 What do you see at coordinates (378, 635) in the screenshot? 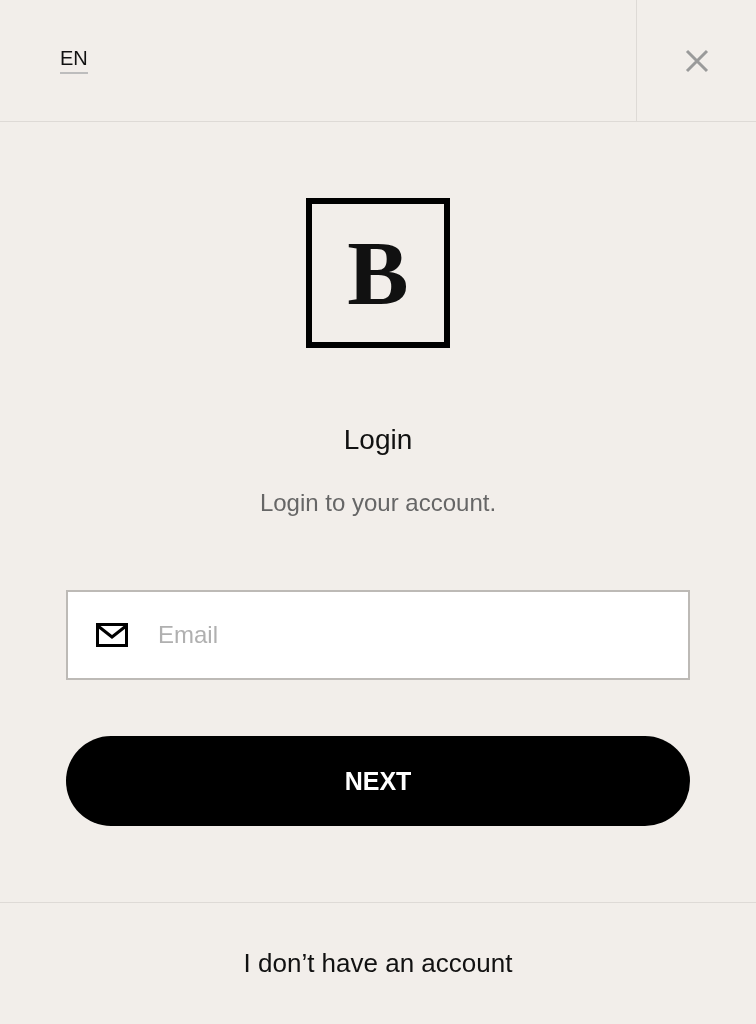
I see `email-field: Email` at bounding box center [378, 635].